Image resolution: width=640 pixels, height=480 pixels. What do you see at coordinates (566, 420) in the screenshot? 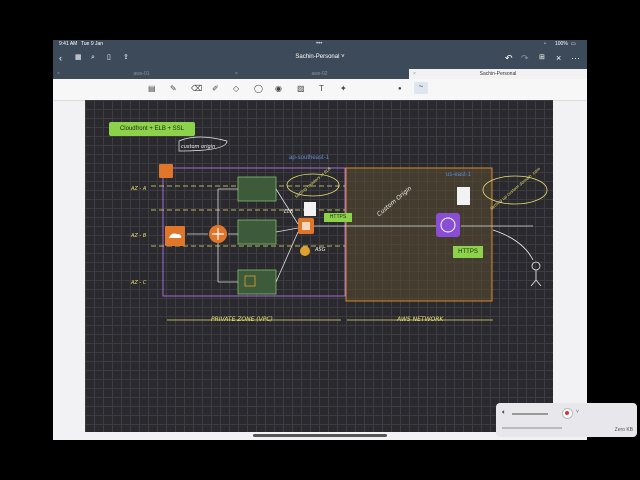
I see `screen-recorder-widget: 🔈︎ ˅ Zero KB` at bounding box center [566, 420].